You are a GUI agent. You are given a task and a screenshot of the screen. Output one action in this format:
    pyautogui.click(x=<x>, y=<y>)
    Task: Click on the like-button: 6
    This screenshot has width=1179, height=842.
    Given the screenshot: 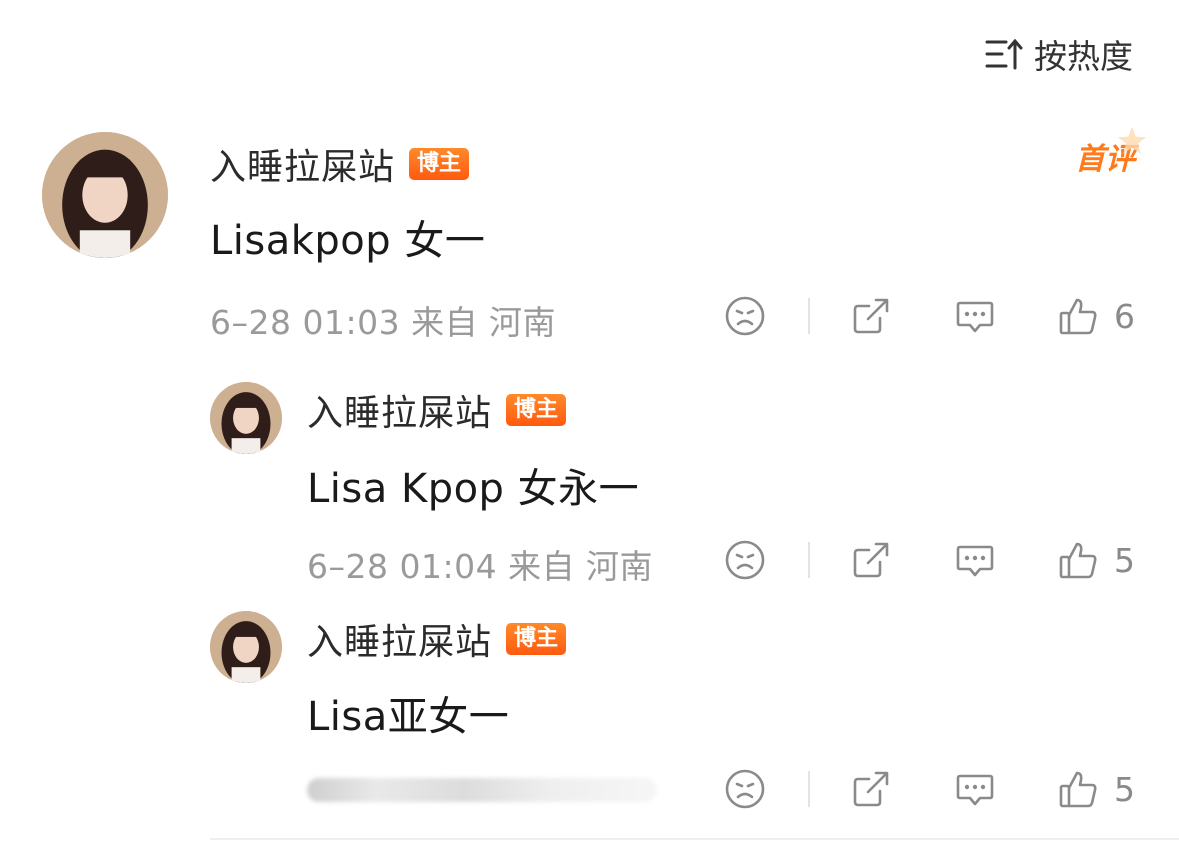 What is the action you would take?
    pyautogui.click(x=1096, y=316)
    